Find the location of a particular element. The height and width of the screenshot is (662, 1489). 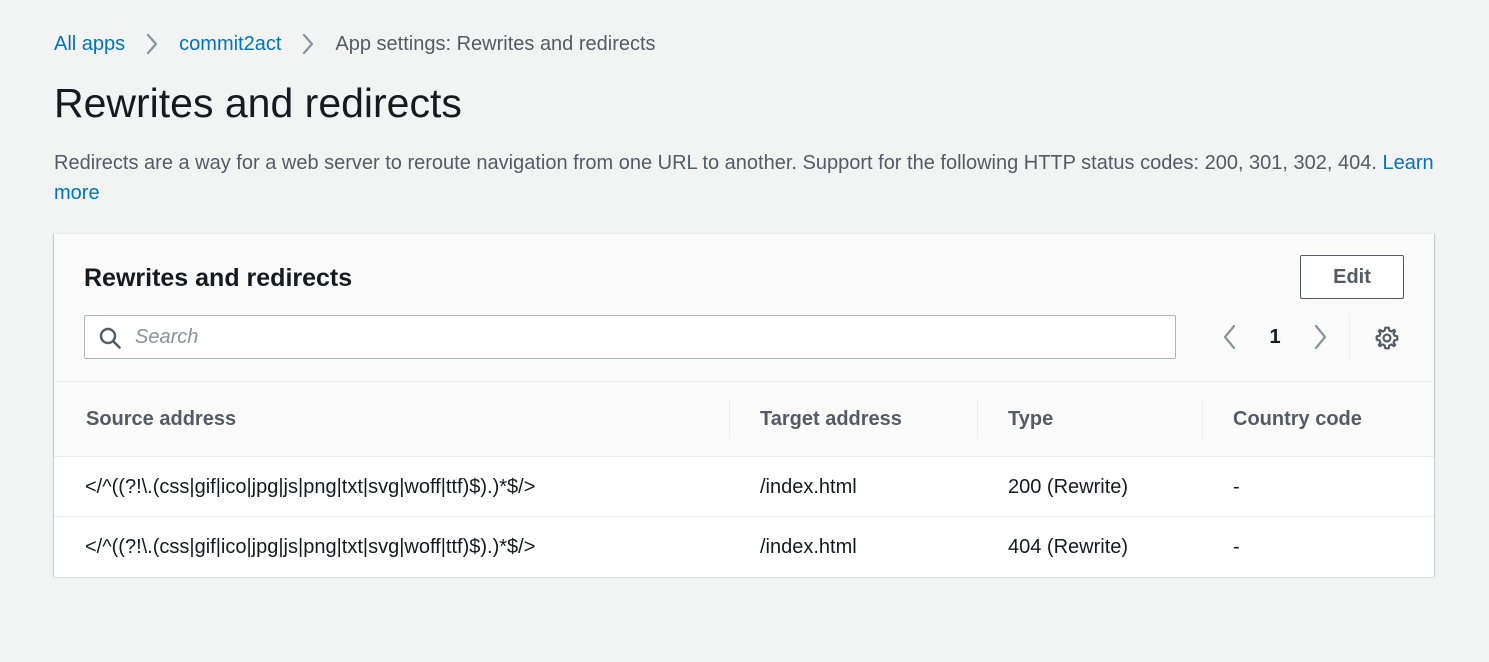

column-header-source: Source address is located at coordinates (161, 419).